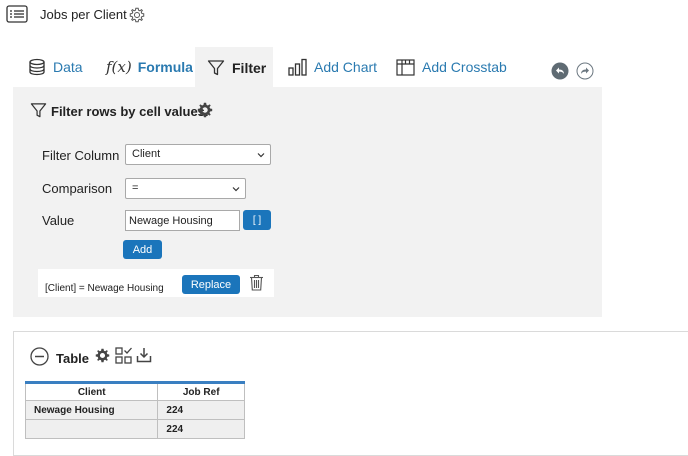 The height and width of the screenshot is (456, 688). Describe the element at coordinates (91, 429) in the screenshot. I see `table-cell` at that location.